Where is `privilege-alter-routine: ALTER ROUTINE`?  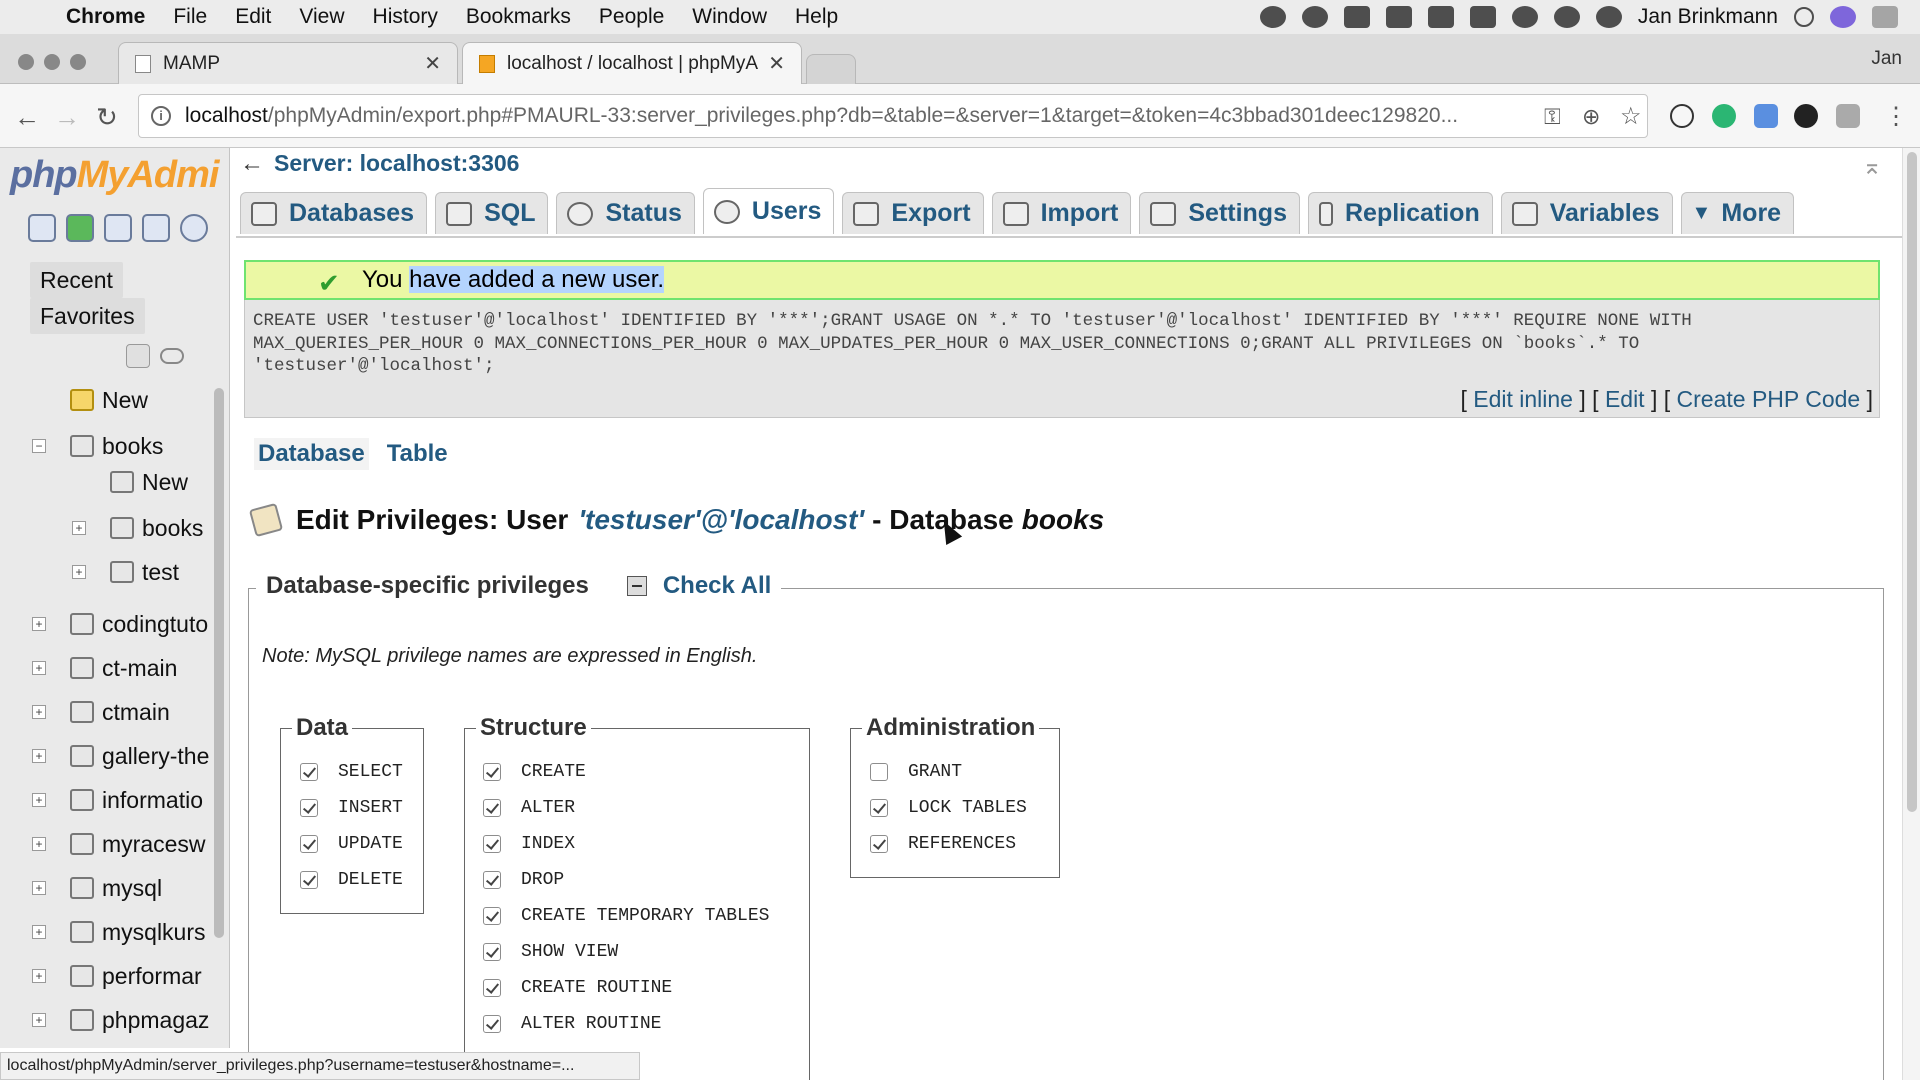 privilege-alter-routine: ALTER ROUTINE is located at coordinates (572, 1024).